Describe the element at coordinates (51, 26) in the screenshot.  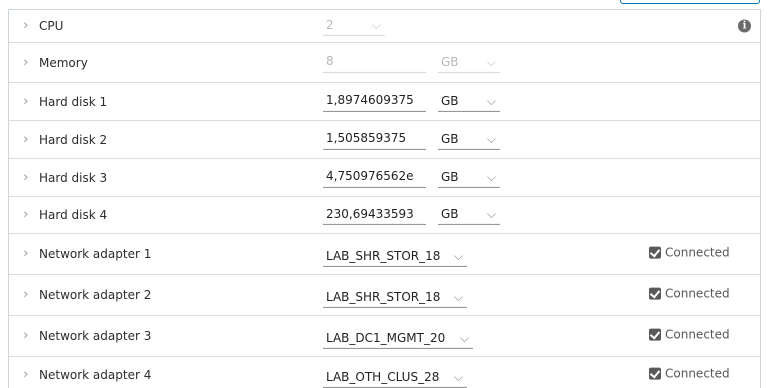
I see `row-label: CPU` at that location.